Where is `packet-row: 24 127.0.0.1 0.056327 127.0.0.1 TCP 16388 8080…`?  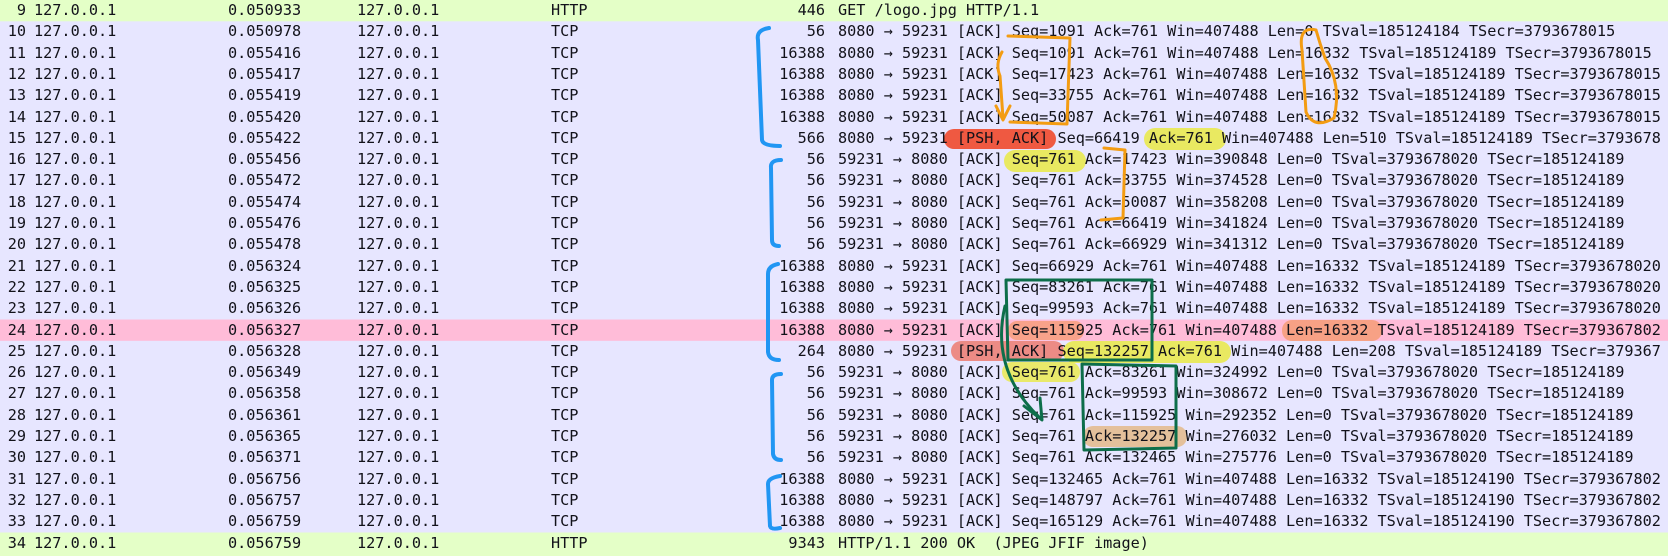 packet-row: 24 127.0.0.1 0.056327 127.0.0.1 TCP 16388 8080… is located at coordinates (834, 330).